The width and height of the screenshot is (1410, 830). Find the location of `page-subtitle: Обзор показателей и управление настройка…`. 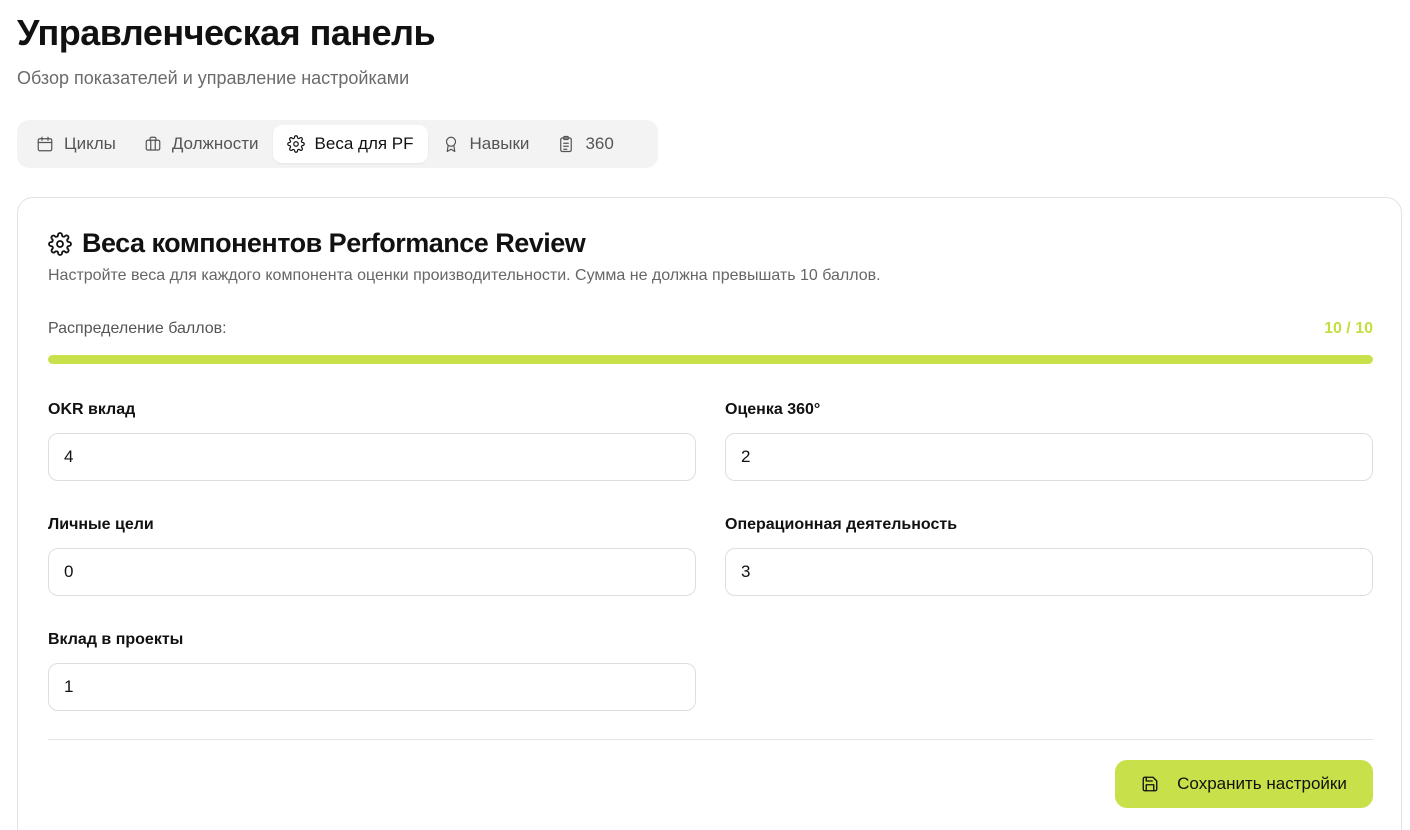

page-subtitle: Обзор показателей и управление настройка… is located at coordinates (213, 78).